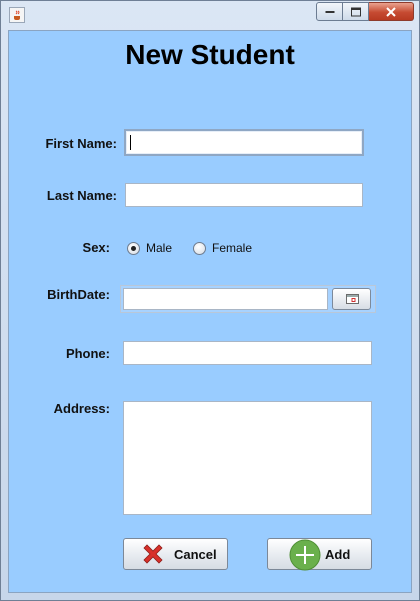 The height and width of the screenshot is (601, 420). Describe the element at coordinates (17, 15) in the screenshot. I see `java-cup-icon` at that location.